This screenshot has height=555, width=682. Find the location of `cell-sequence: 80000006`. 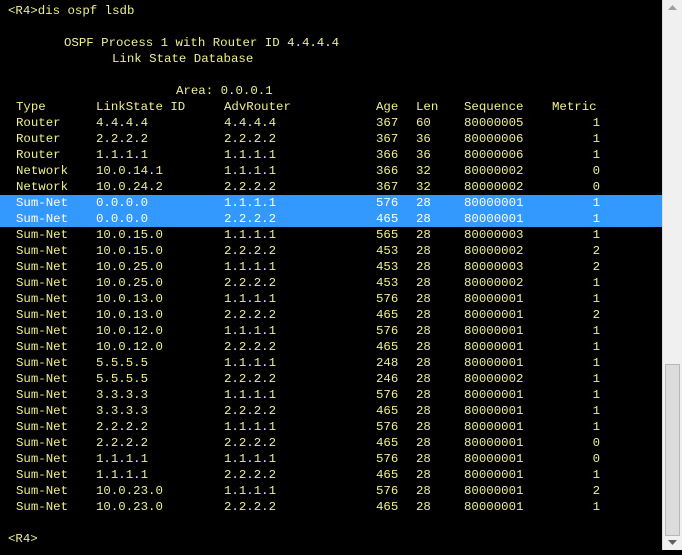

cell-sequence: 80000006 is located at coordinates (494, 139).